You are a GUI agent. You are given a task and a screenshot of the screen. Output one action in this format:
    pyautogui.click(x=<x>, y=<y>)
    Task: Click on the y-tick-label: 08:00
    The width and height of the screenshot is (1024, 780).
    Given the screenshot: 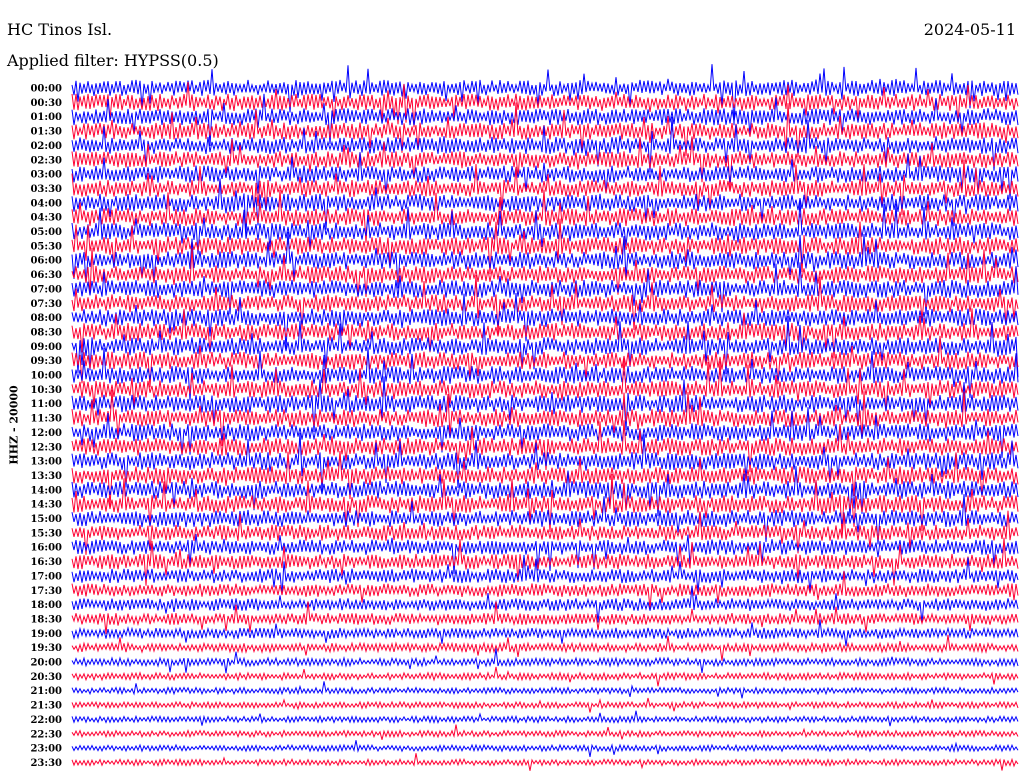 What is the action you would take?
    pyautogui.click(x=46, y=318)
    